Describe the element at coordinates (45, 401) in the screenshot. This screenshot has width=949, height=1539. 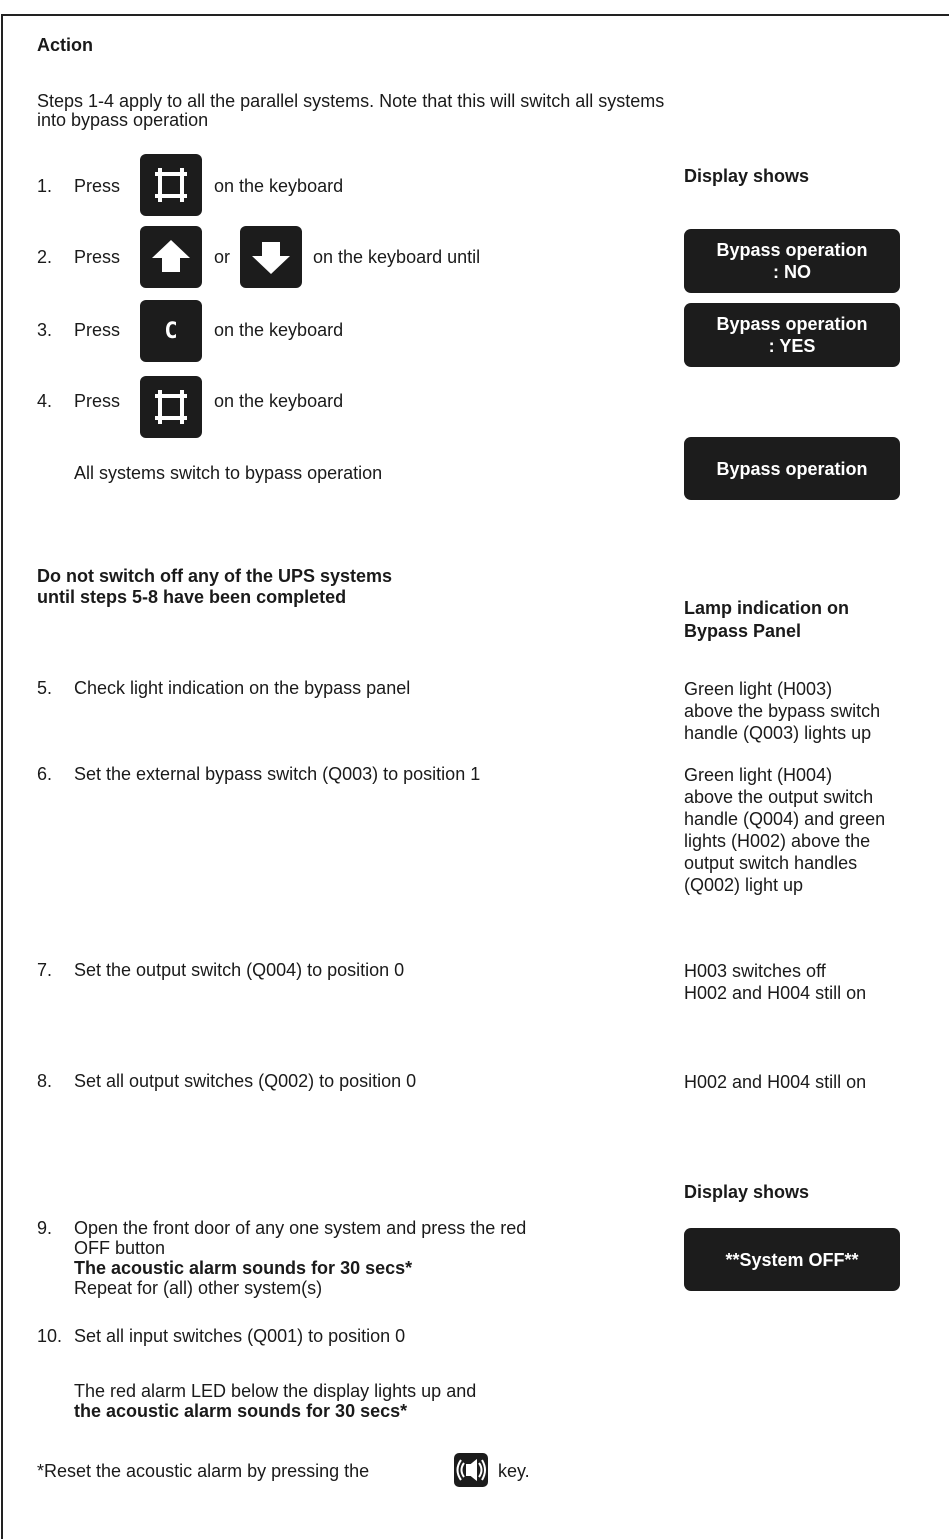
I see `step-4-number: 4.` at that location.